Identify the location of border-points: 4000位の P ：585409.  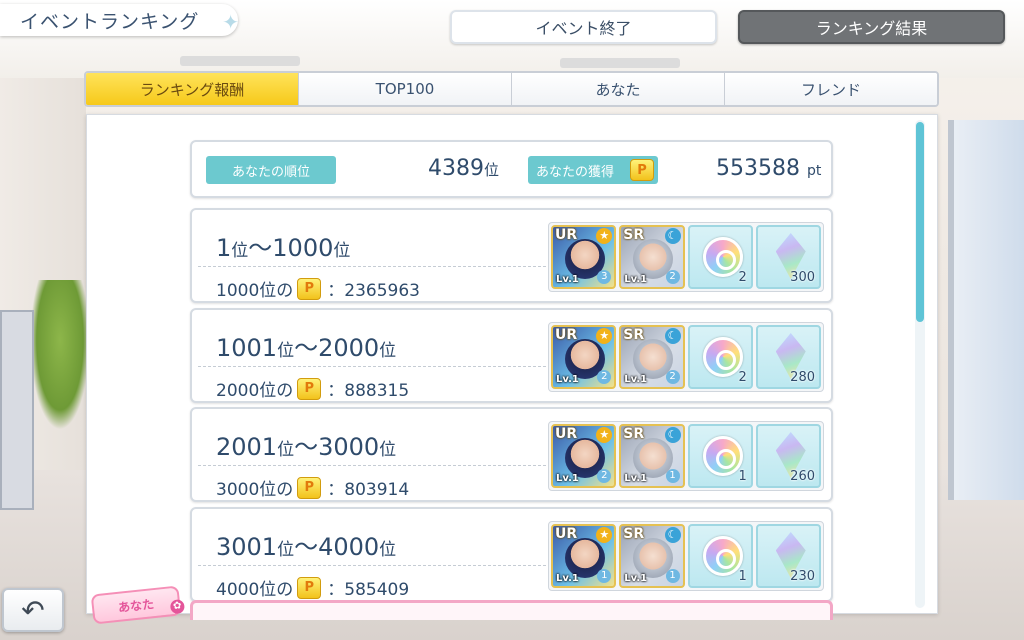
(312, 587).